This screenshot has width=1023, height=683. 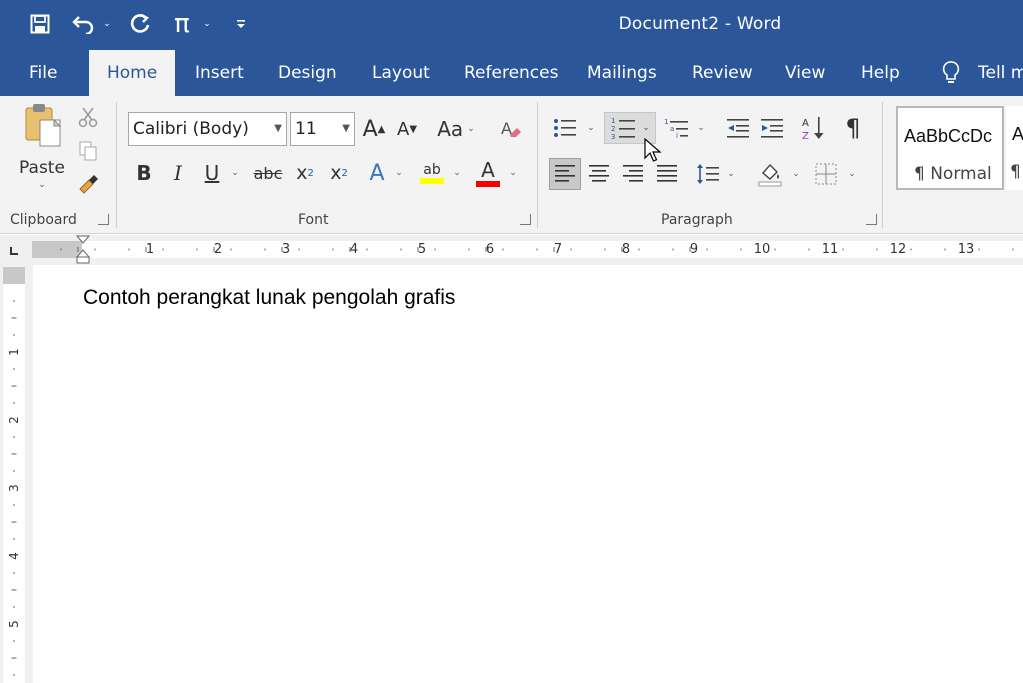 I want to click on show-marks-button: ¶, so click(x=853, y=128).